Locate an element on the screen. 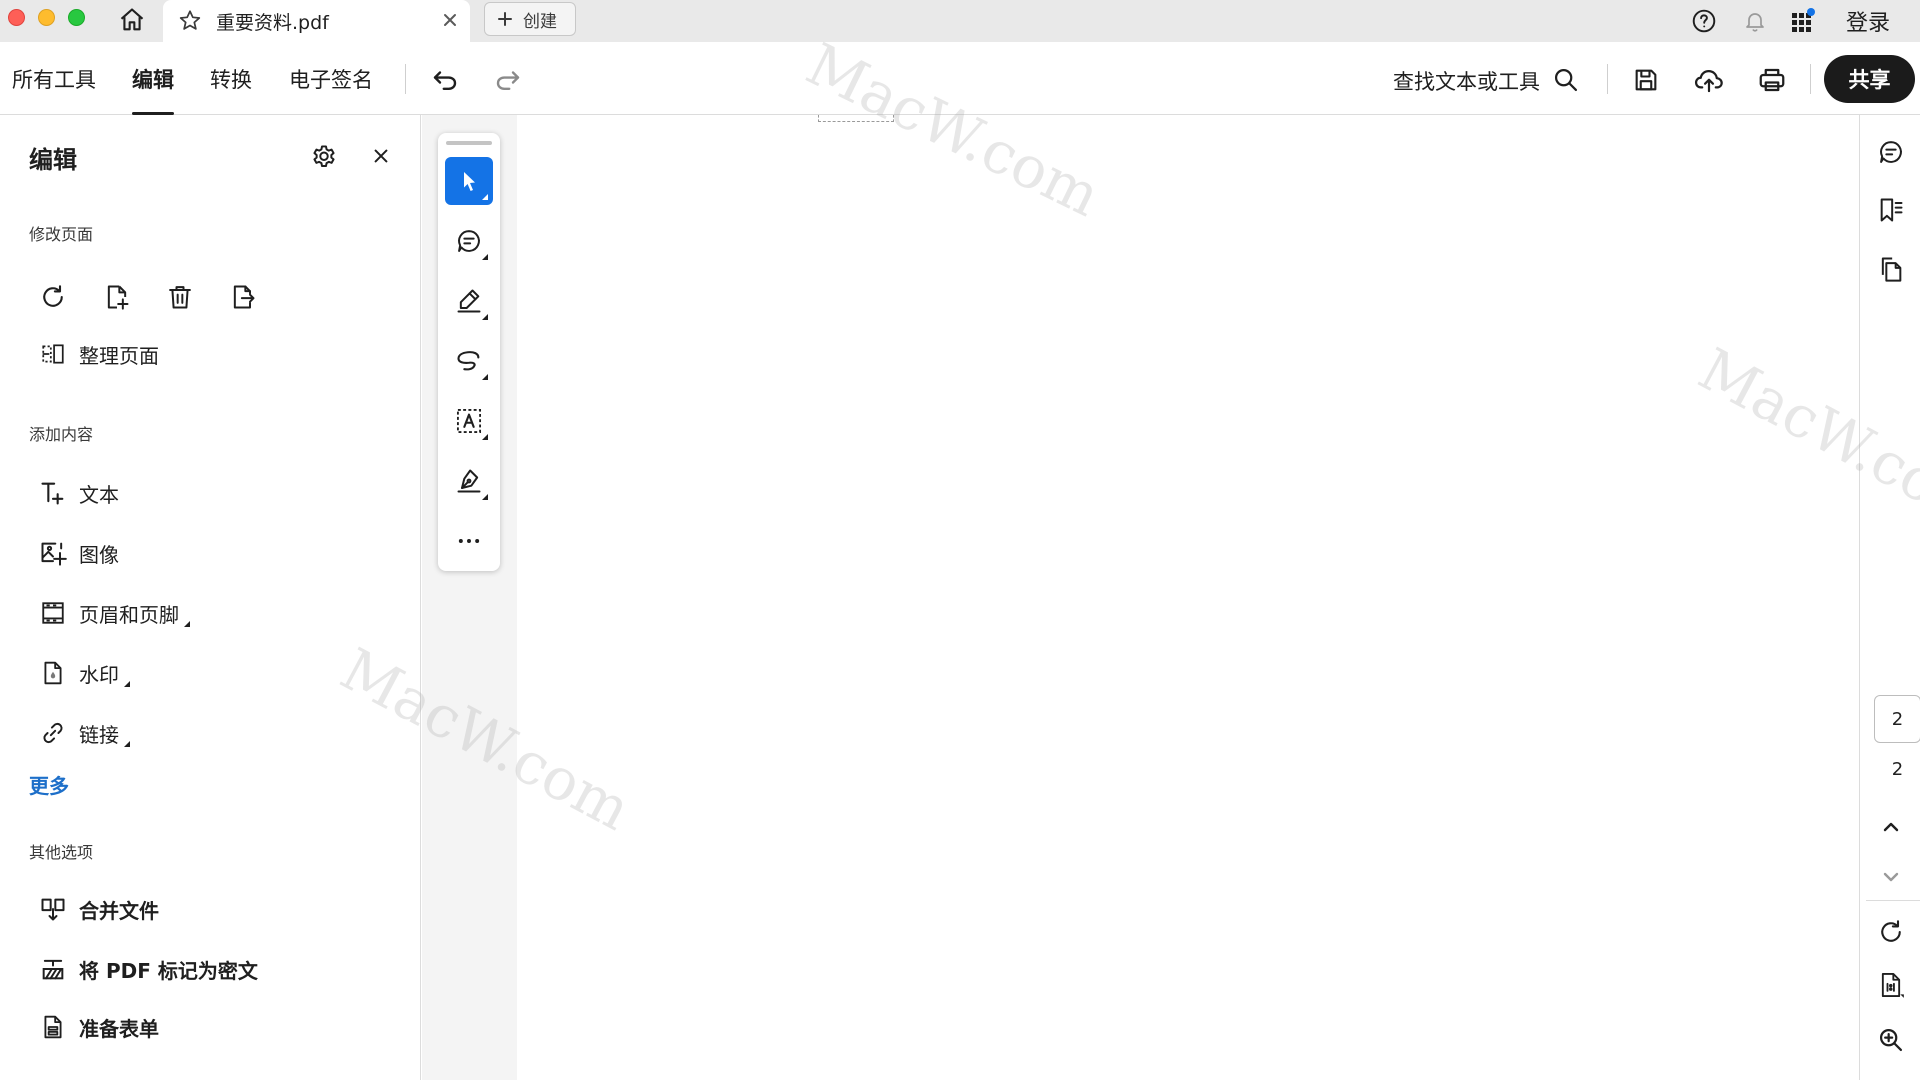 The image size is (1920, 1080). redo-icon is located at coordinates (508, 80).